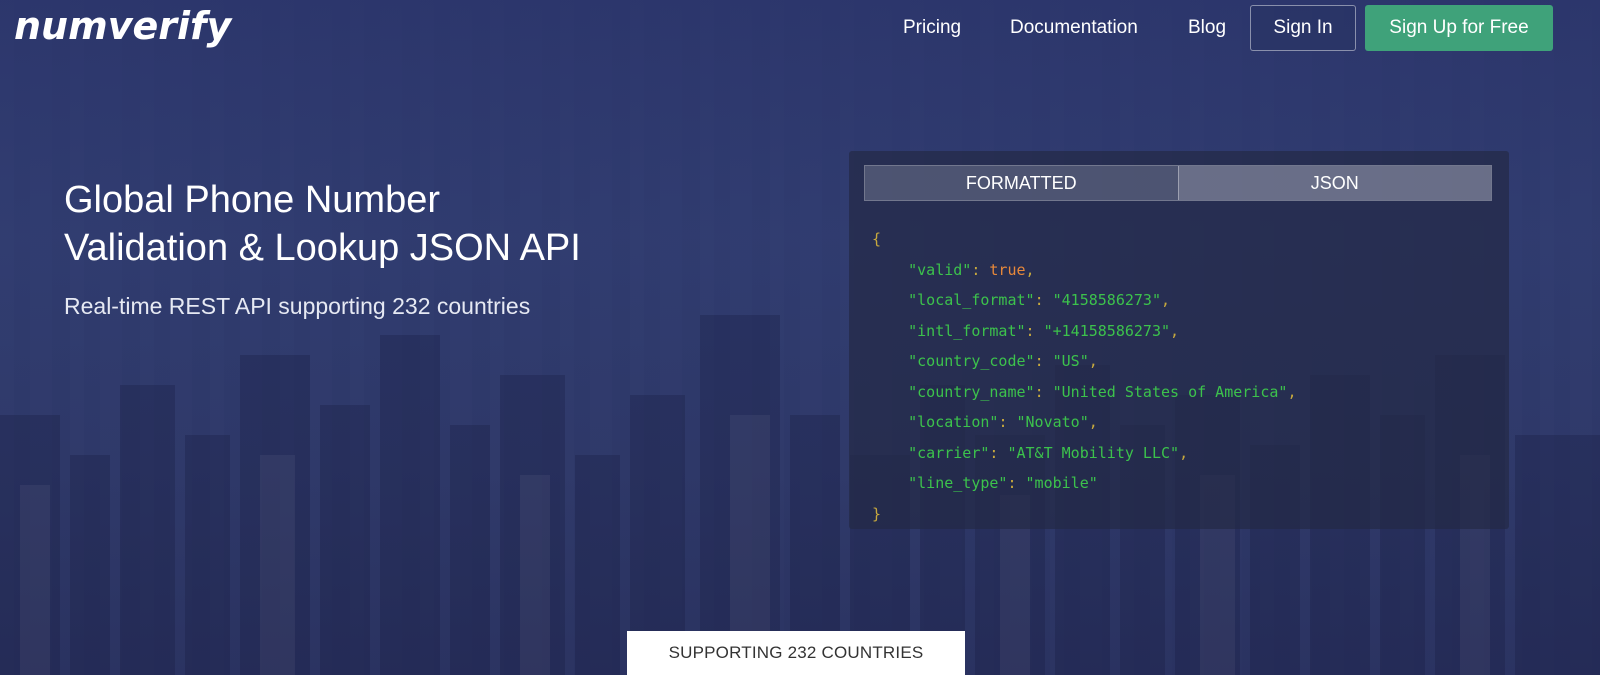  I want to click on json-line: "country_code": "US",, so click(1084, 361).